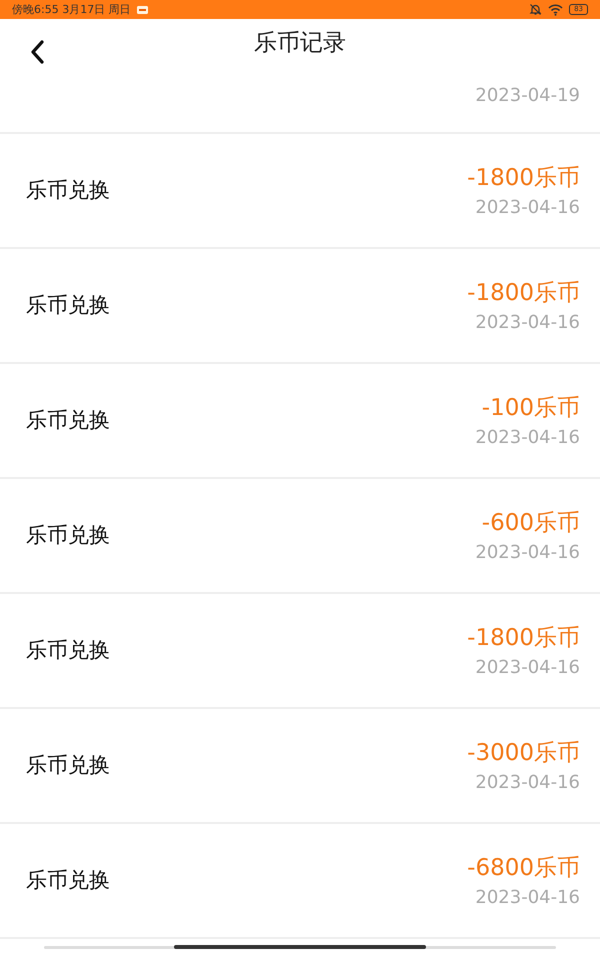 This screenshot has width=600, height=960. Describe the element at coordinates (523, 869) in the screenshot. I see `record-amount: -6800乐币` at that location.